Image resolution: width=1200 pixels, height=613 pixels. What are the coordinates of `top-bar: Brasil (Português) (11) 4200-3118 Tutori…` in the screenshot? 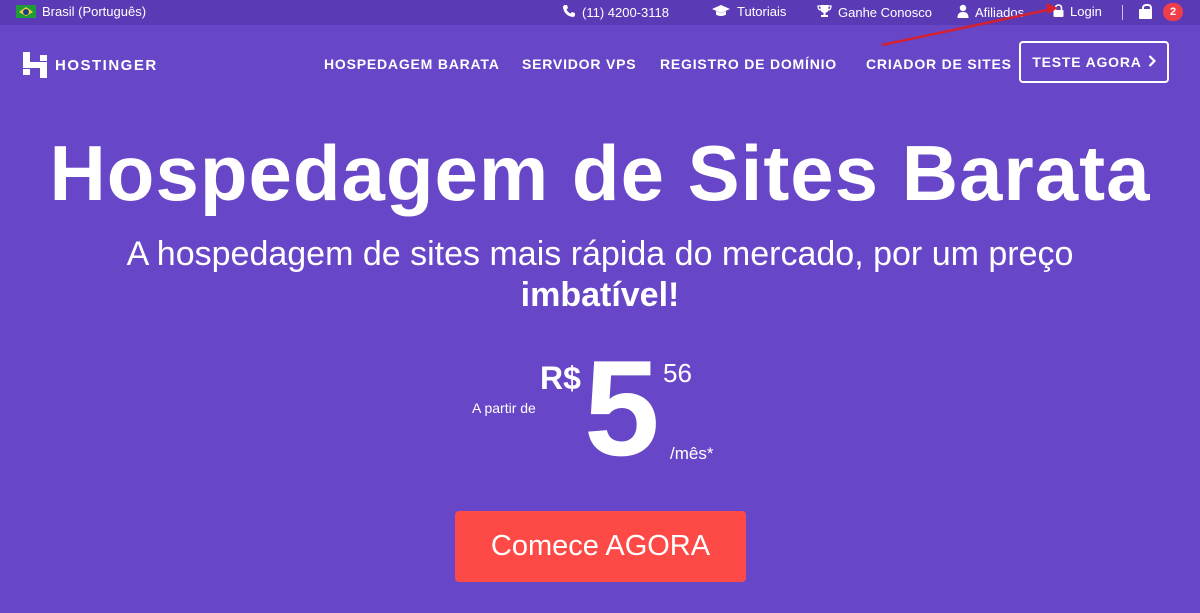 It's located at (600, 12).